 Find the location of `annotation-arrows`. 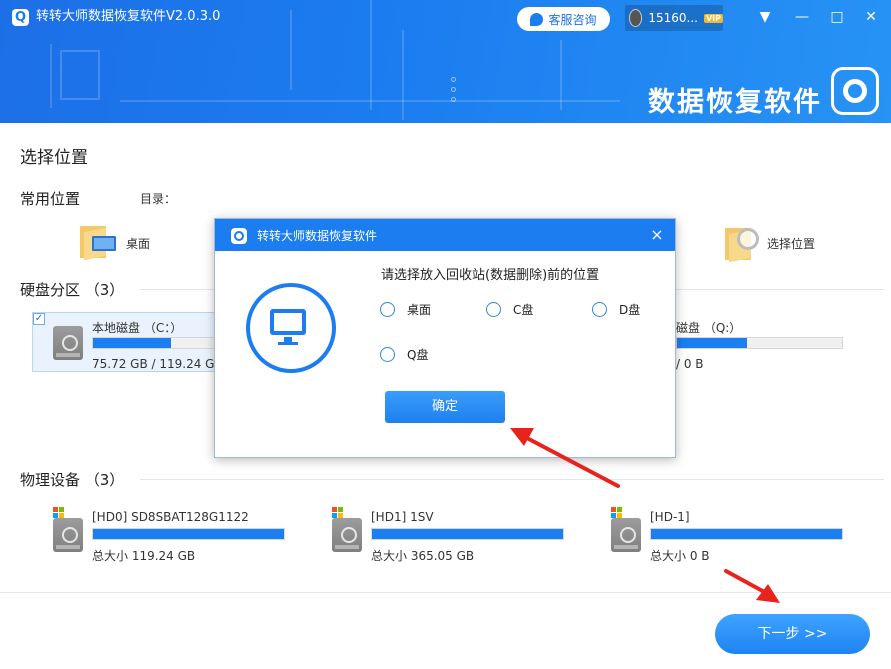

annotation-arrows is located at coordinates (645, 515).